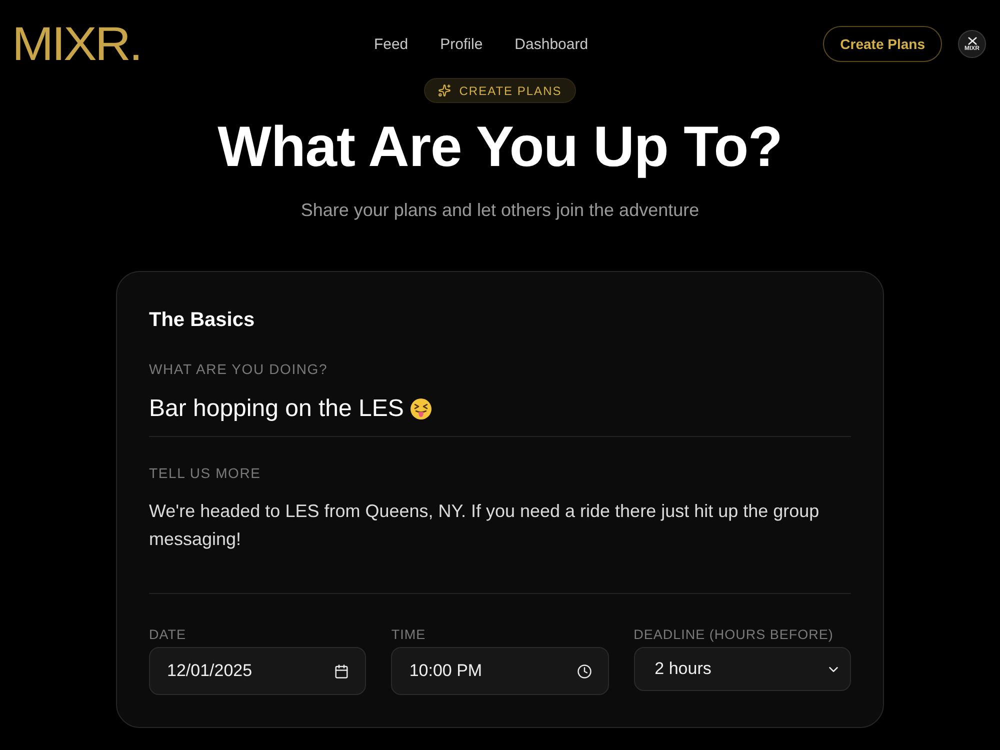  Describe the element at coordinates (510, 91) in the screenshot. I see `badge-label: CREATE PLANS` at that location.